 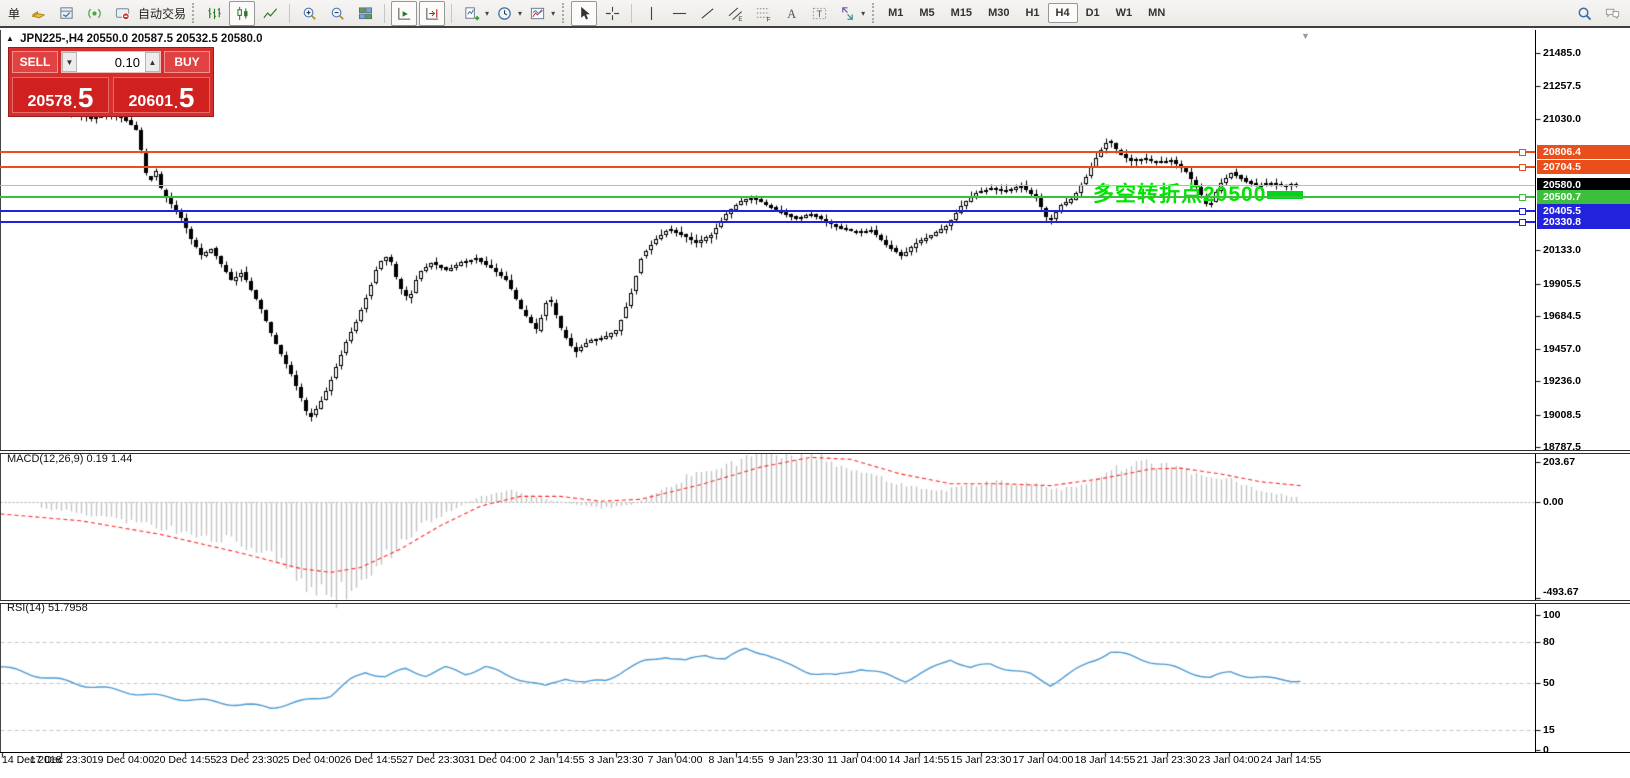 I want to click on equidistant-channel-icon: E, so click(x=735, y=13).